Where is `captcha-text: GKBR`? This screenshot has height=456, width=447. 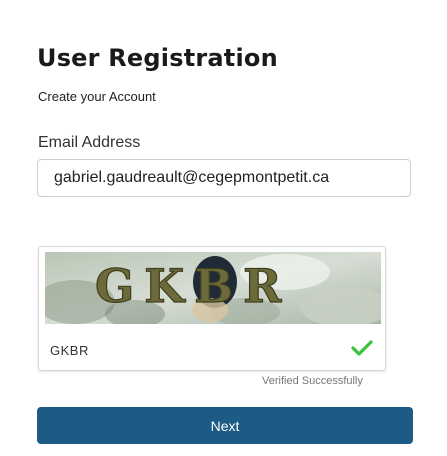 captcha-text: GKBR is located at coordinates (193, 286).